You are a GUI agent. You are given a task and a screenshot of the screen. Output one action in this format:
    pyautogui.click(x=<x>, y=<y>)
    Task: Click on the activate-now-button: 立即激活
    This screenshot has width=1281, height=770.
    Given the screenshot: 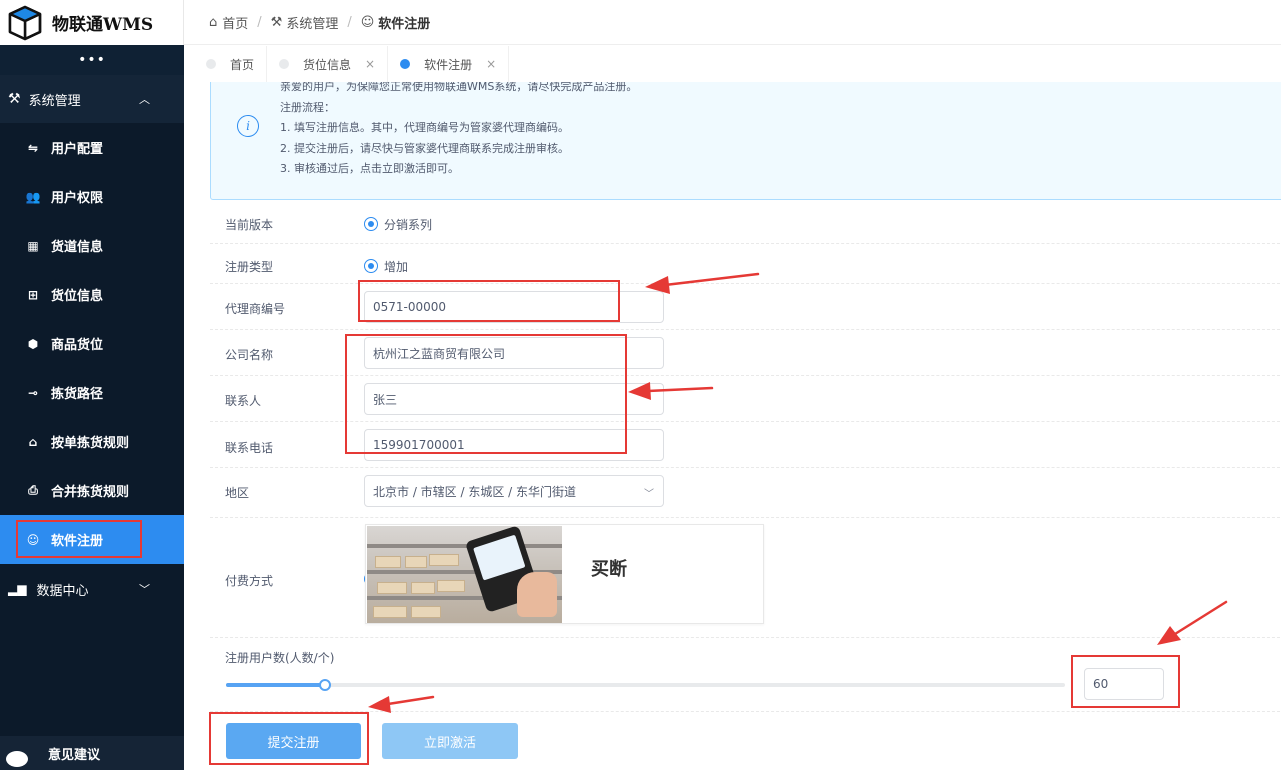 What is the action you would take?
    pyautogui.click(x=450, y=741)
    